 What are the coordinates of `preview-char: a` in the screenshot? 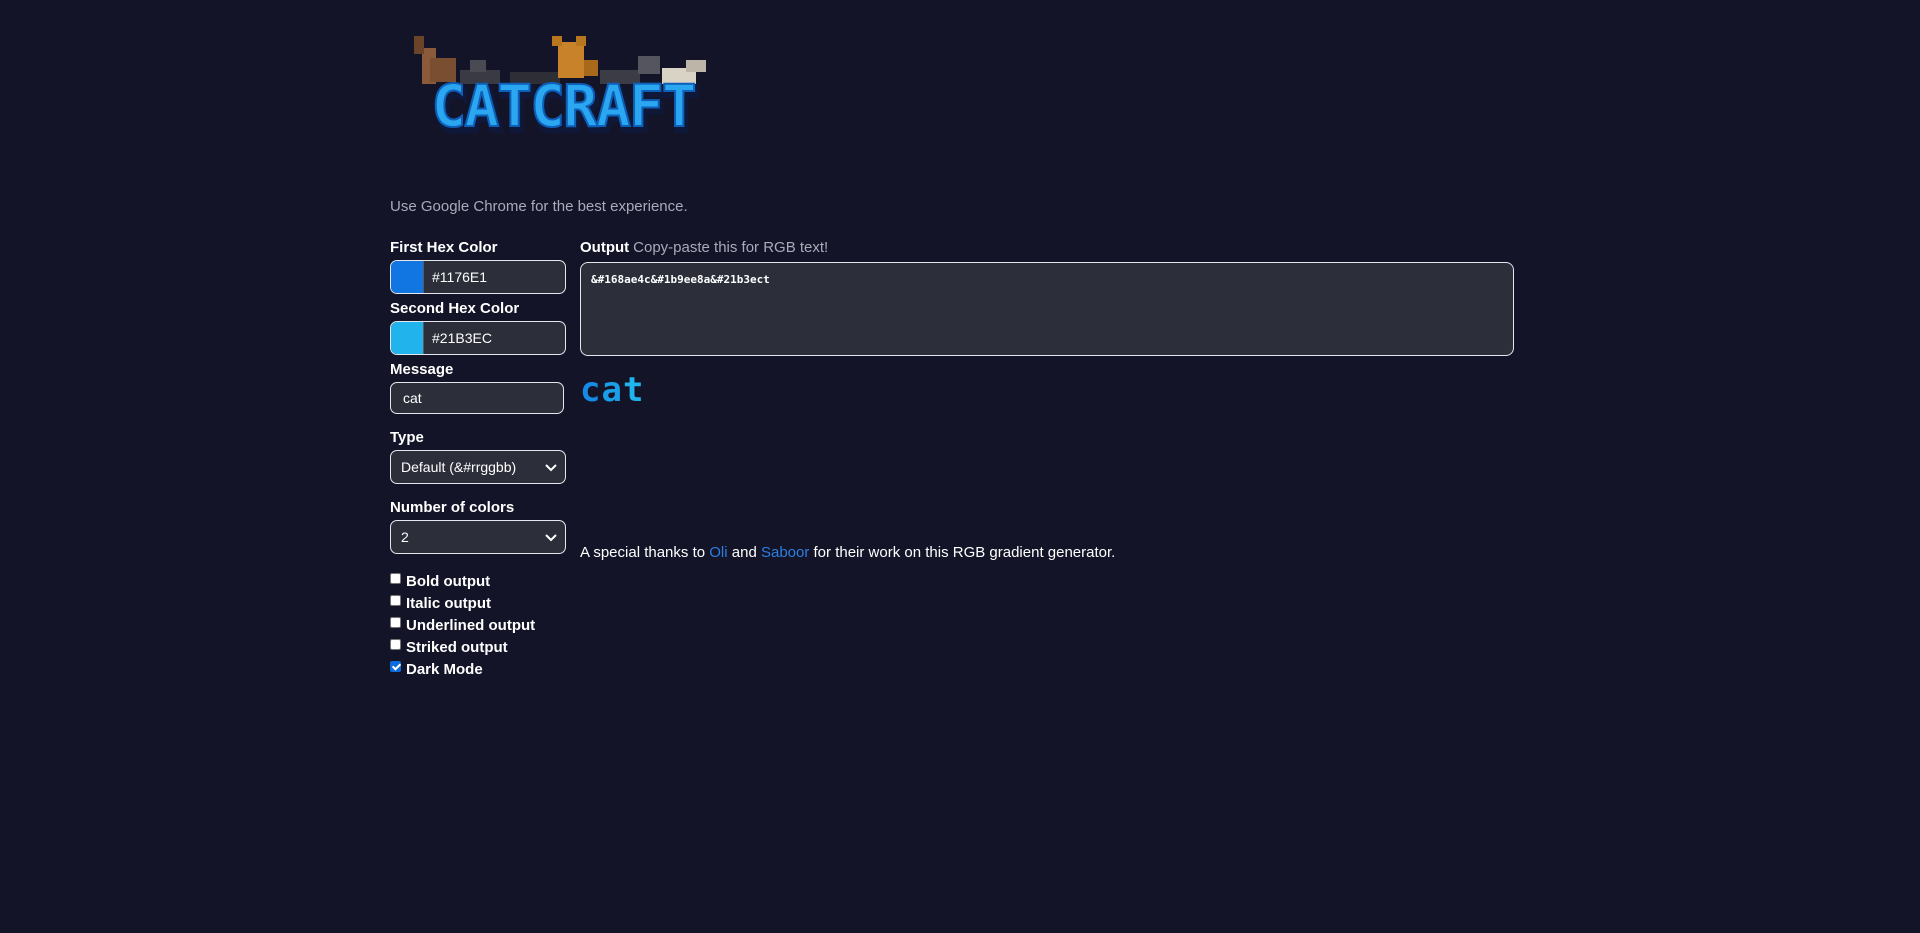 It's located at (612, 390).